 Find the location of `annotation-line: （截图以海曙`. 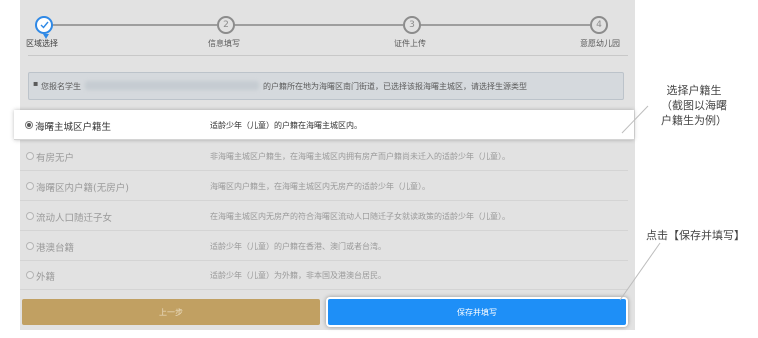

annotation-line: （截图以海曙 is located at coordinates (694, 105).